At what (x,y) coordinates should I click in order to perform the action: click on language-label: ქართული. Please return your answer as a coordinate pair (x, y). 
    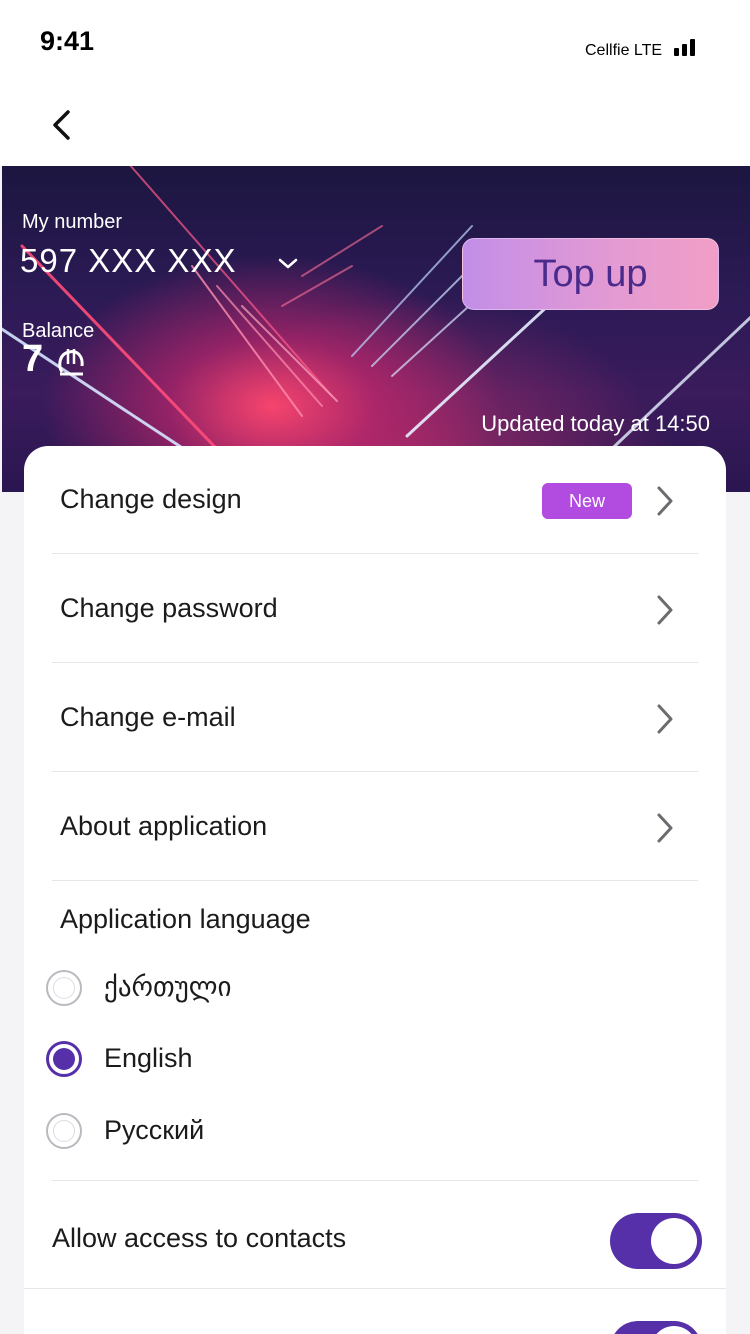
    Looking at the image, I should click on (168, 987).